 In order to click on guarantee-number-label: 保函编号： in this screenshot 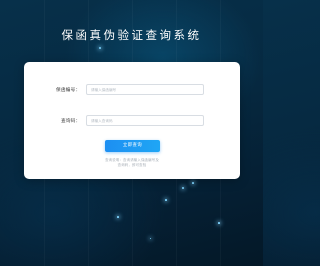, I will do `click(68, 90)`.